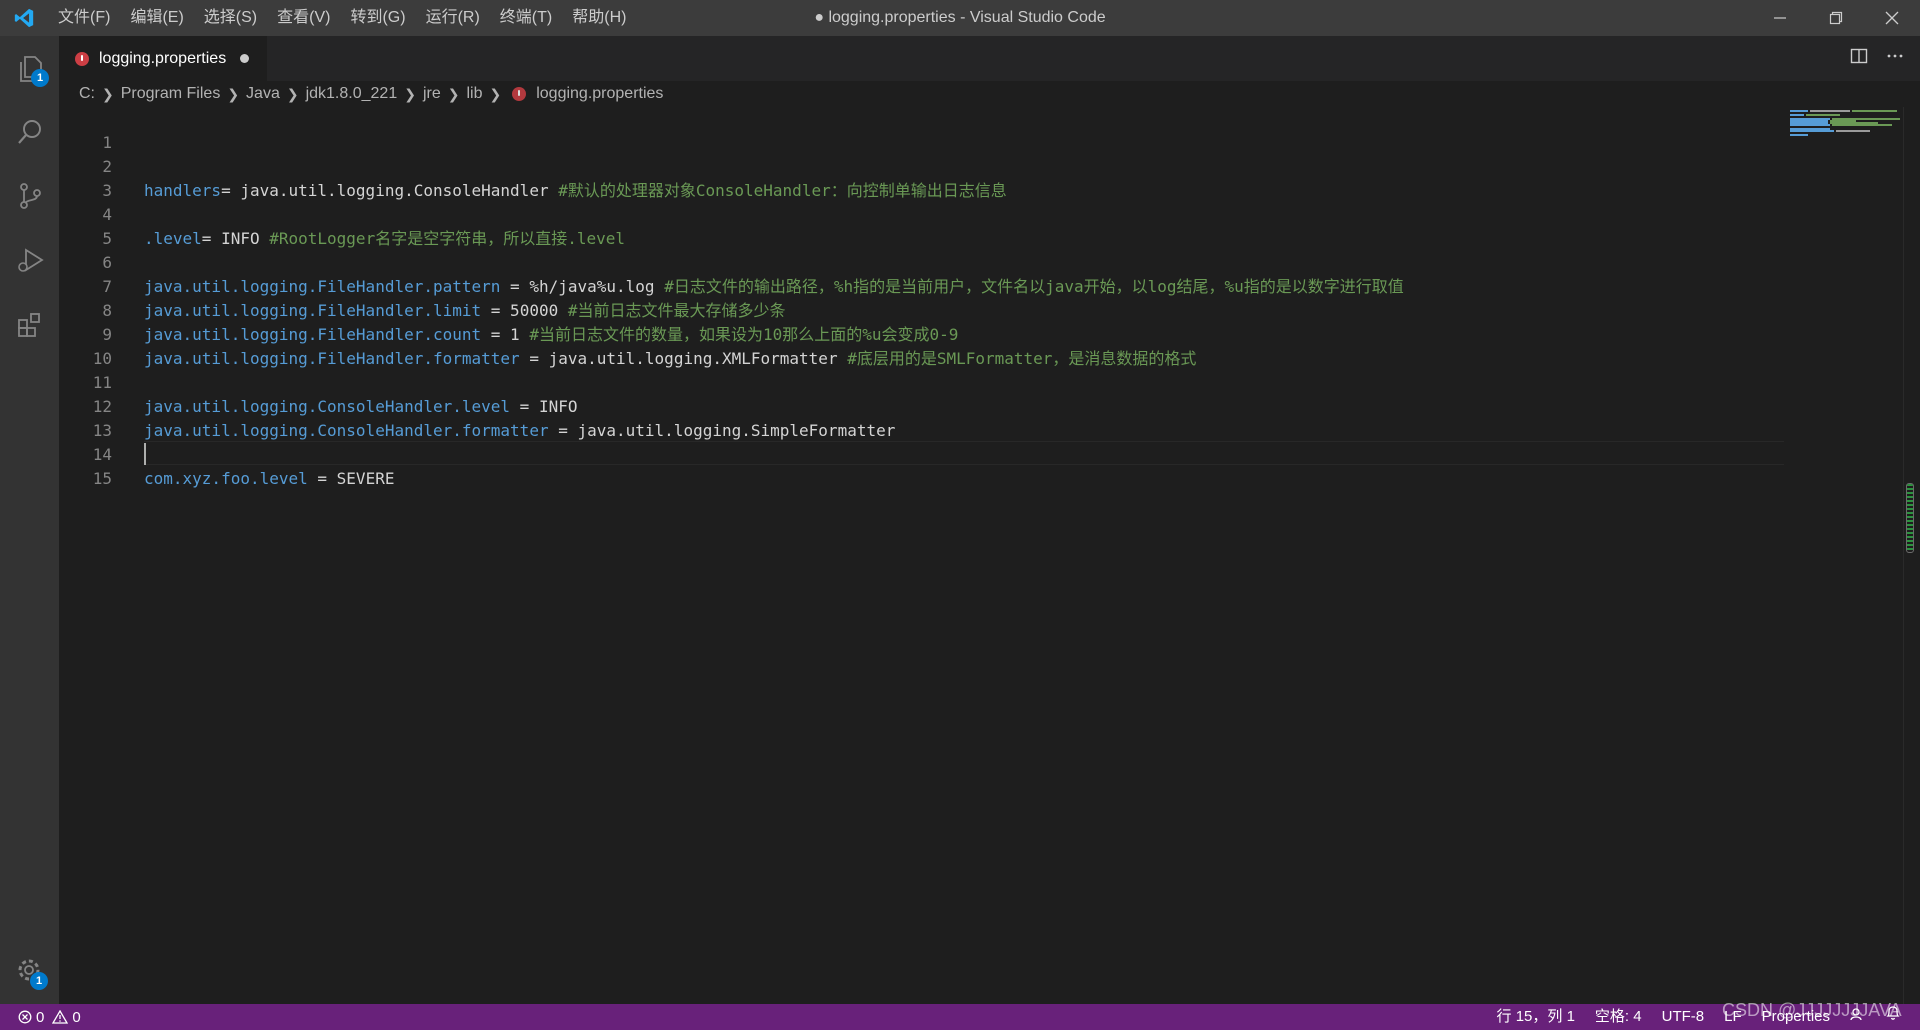  I want to click on more-actions-button, so click(1895, 58).